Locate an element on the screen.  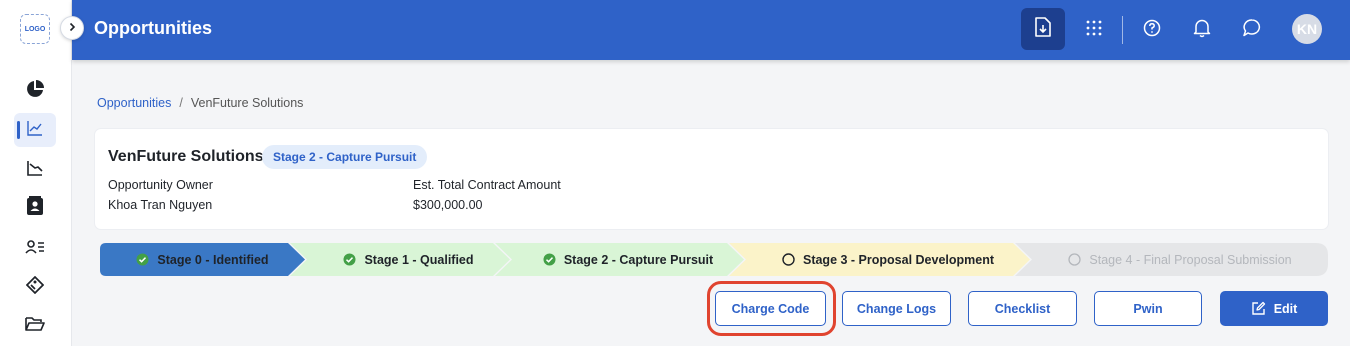
help-button is located at coordinates (1152, 30).